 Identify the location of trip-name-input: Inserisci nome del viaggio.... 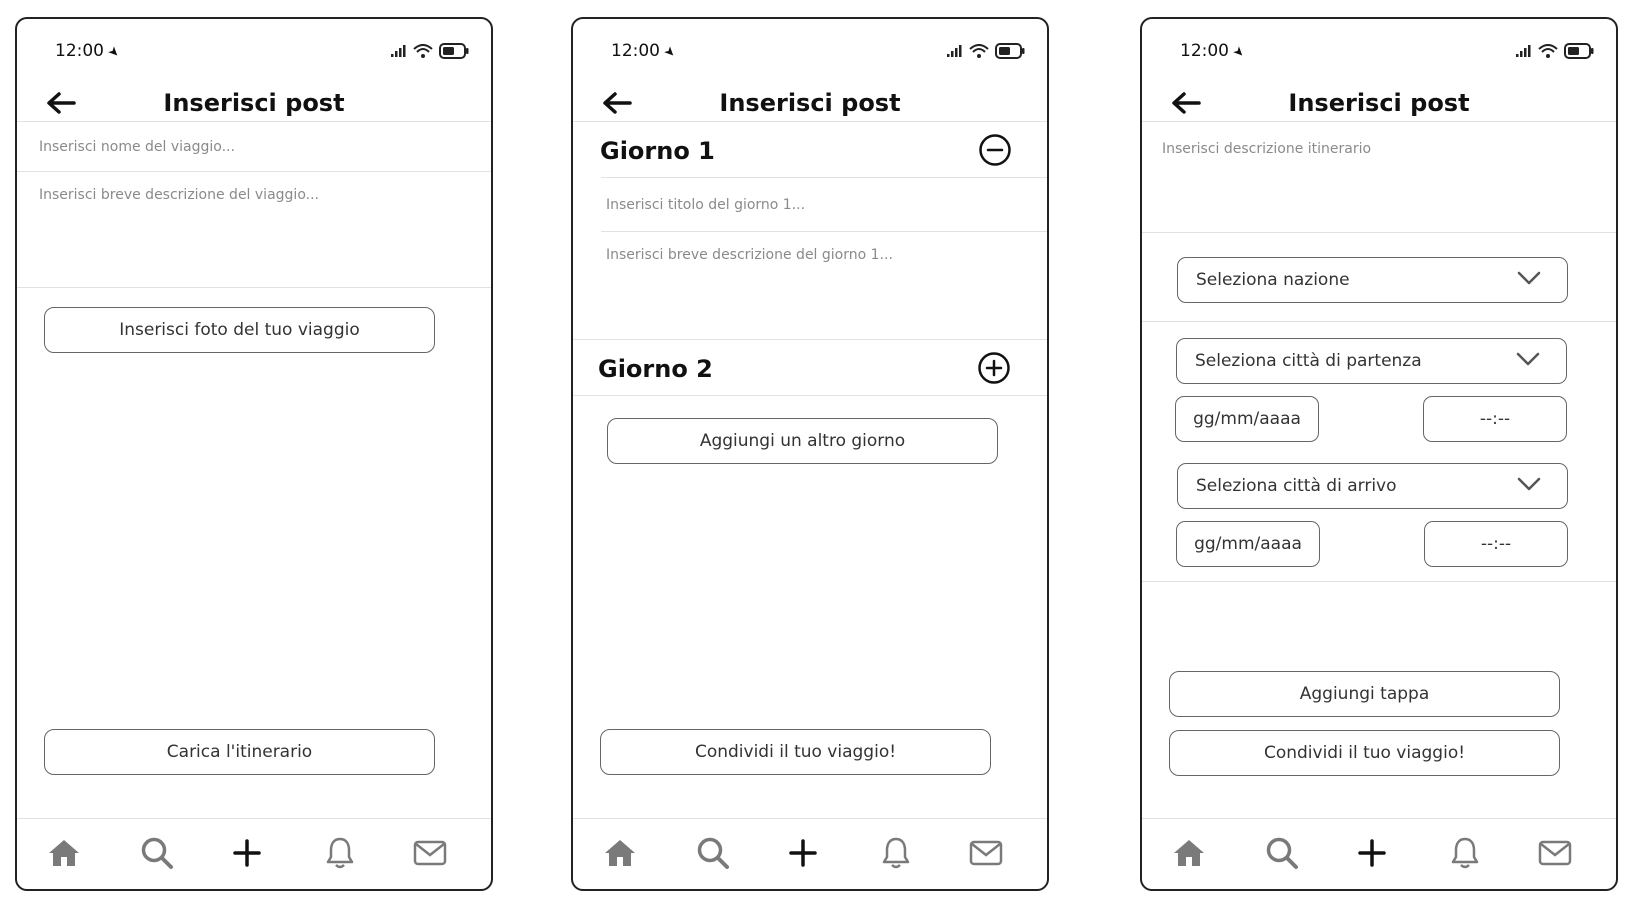
(249, 147).